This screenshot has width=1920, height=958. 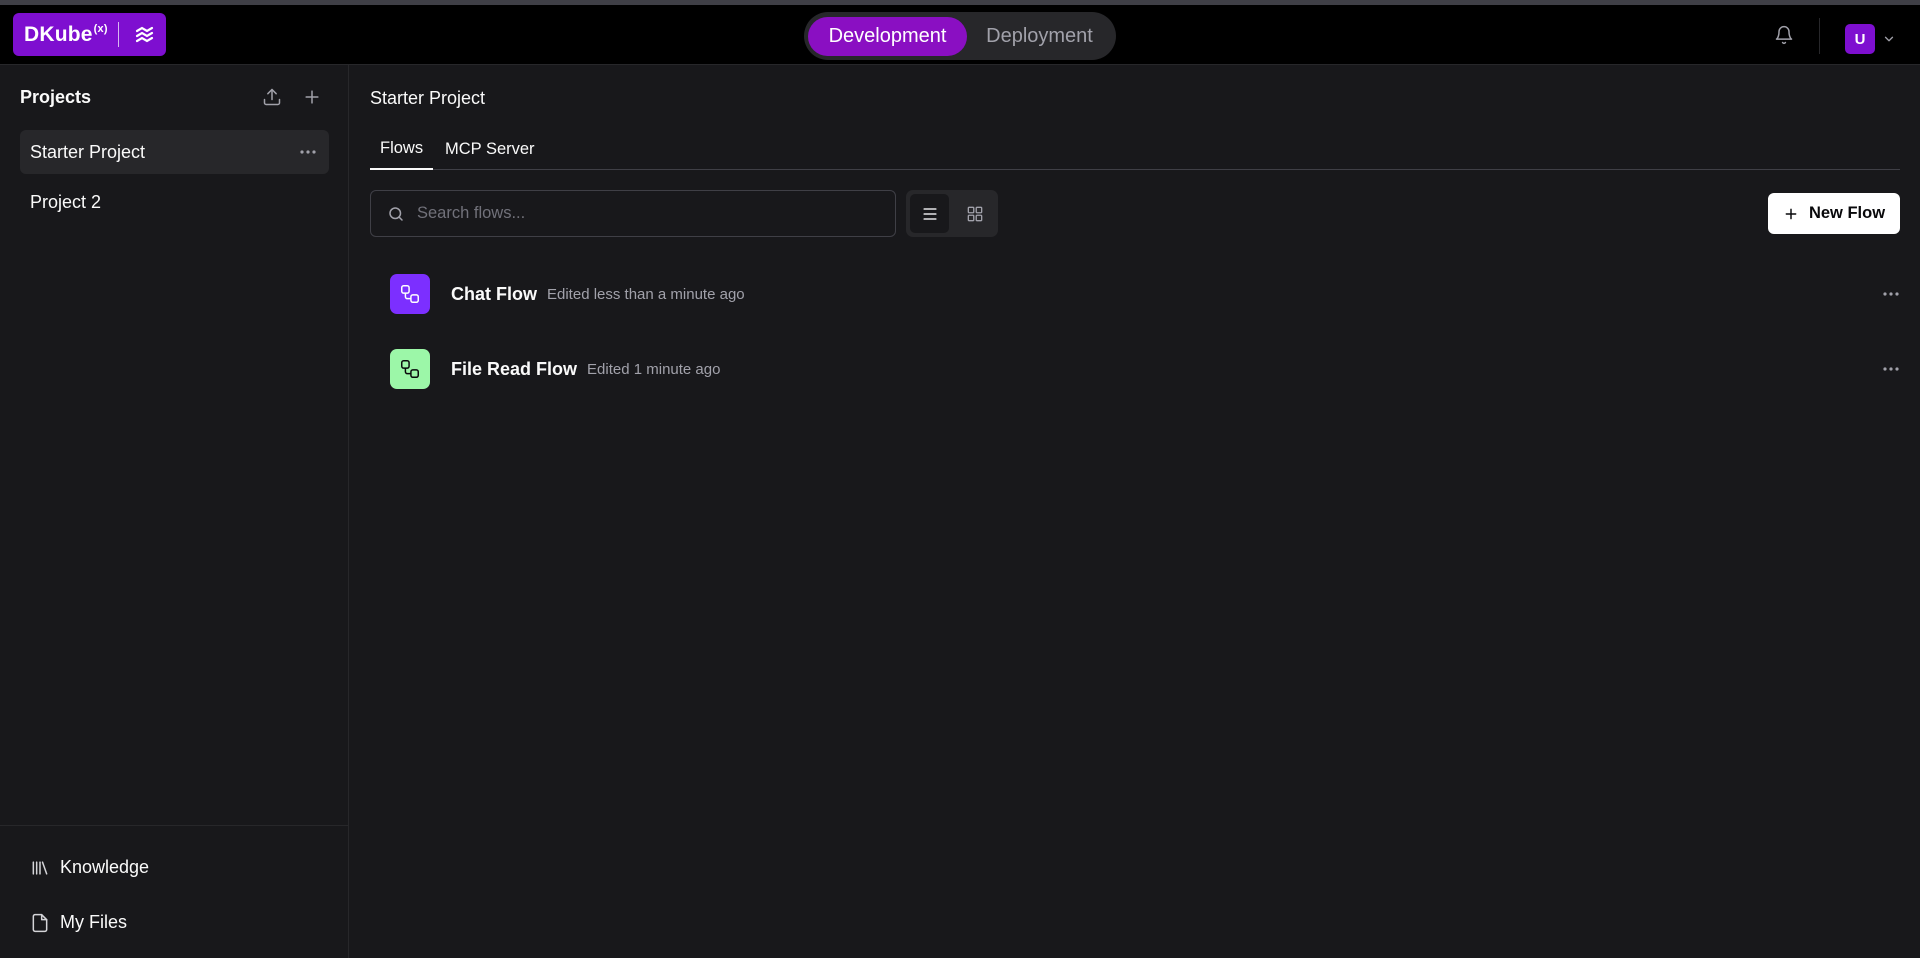 I want to click on notification-bell-icon, so click(x=1784, y=35).